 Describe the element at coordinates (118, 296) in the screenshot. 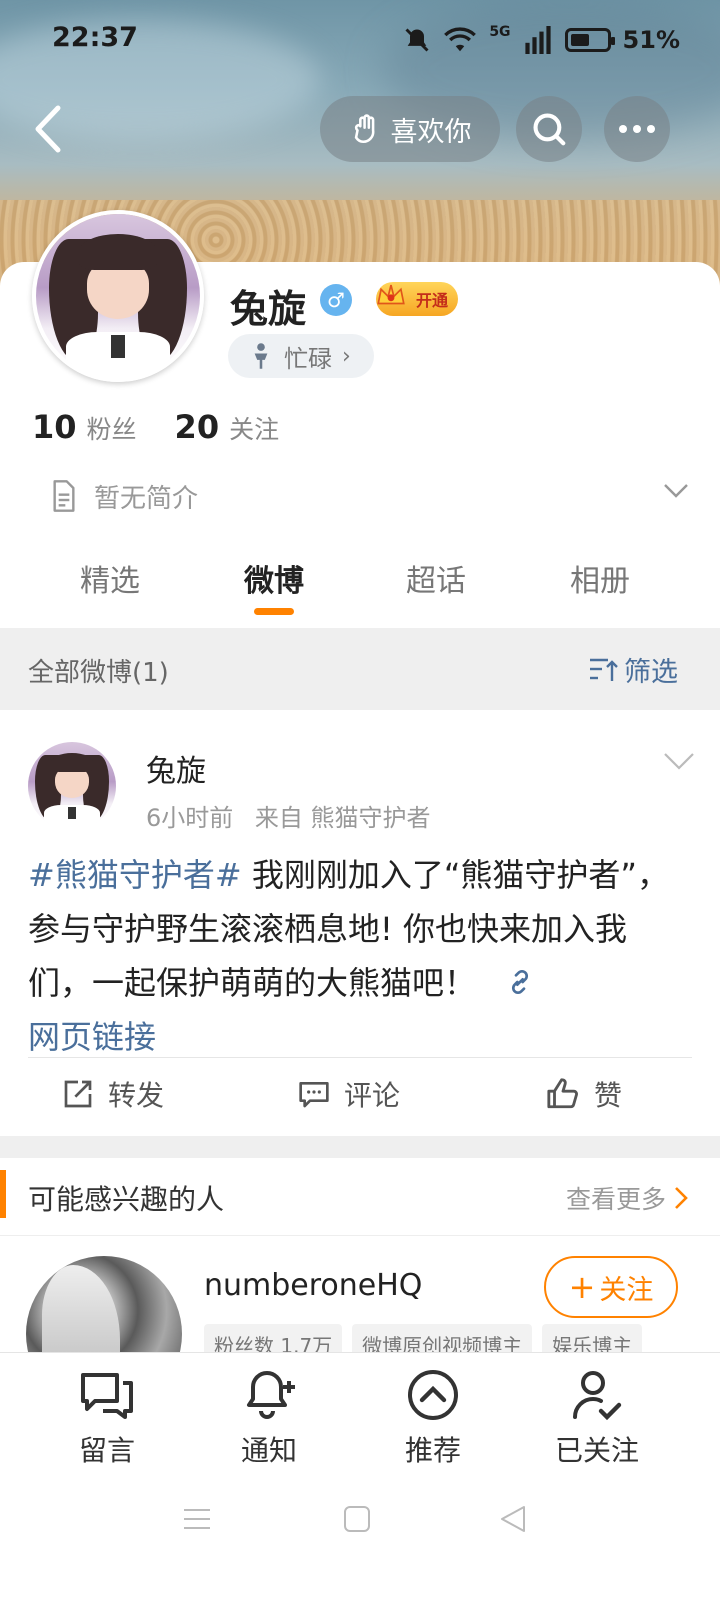

I see `profile-avatar` at that location.